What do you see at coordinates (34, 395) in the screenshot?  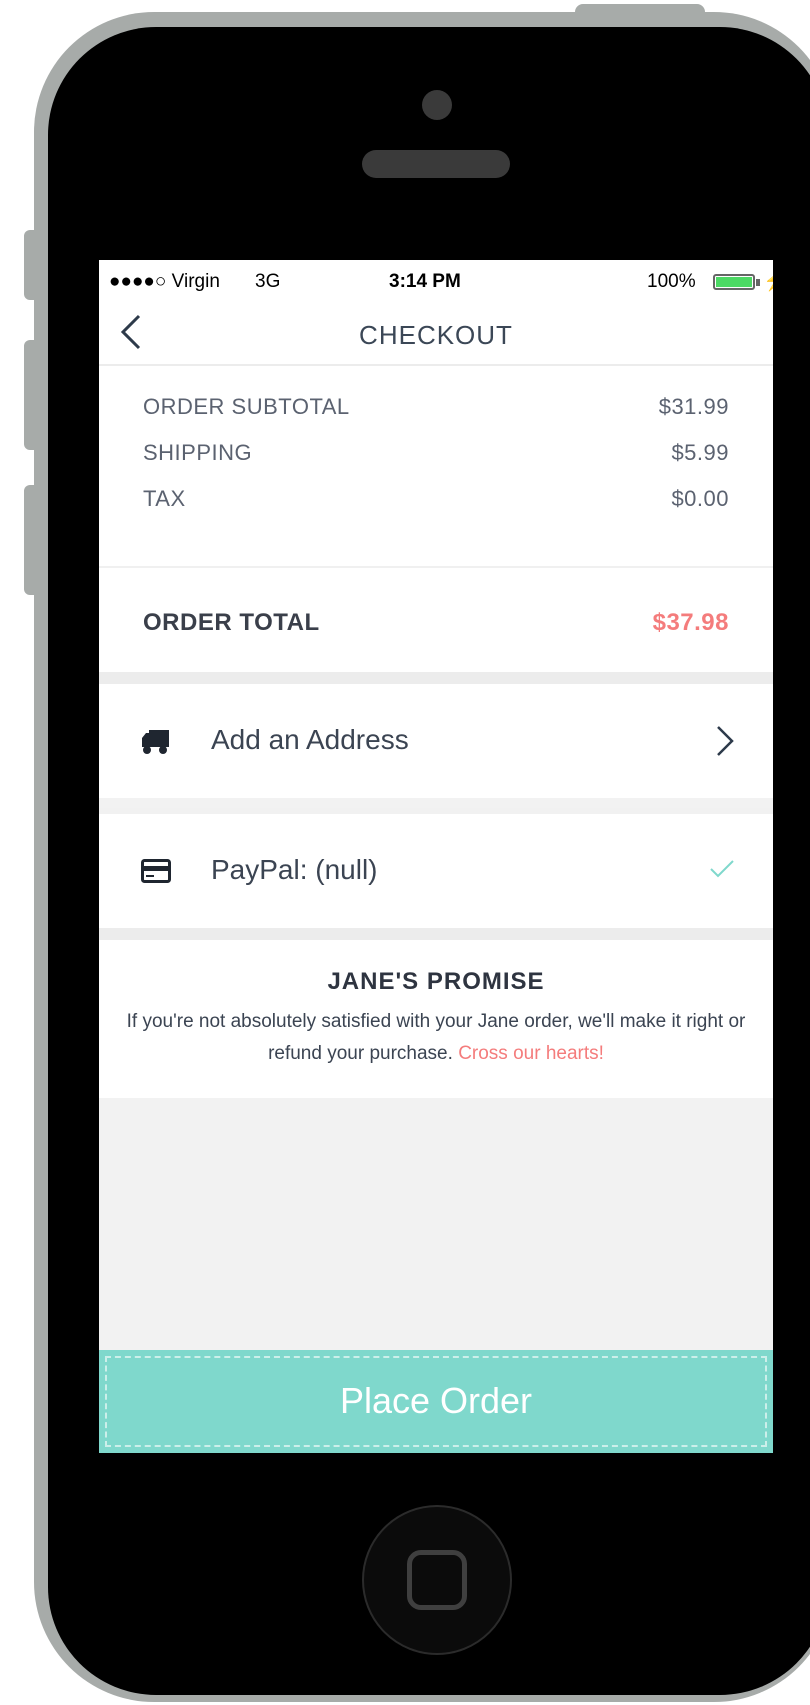 I see `volume-up-button` at bounding box center [34, 395].